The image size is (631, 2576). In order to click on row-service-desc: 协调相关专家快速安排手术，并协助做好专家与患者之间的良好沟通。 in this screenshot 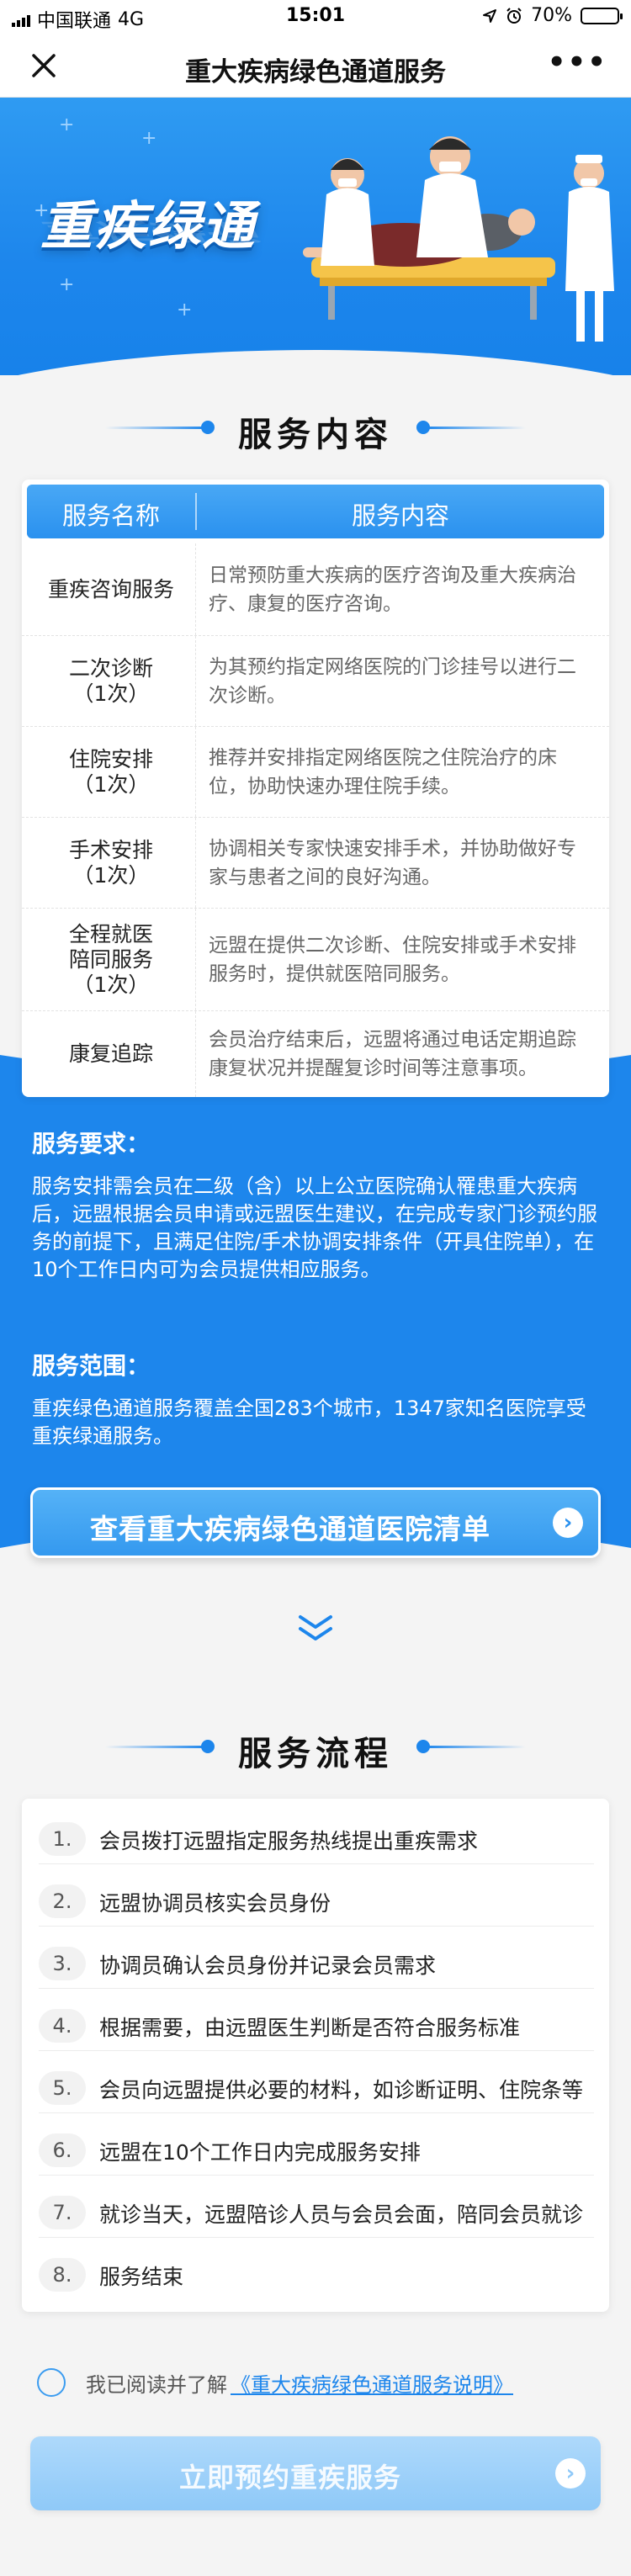, I will do `click(393, 863)`.